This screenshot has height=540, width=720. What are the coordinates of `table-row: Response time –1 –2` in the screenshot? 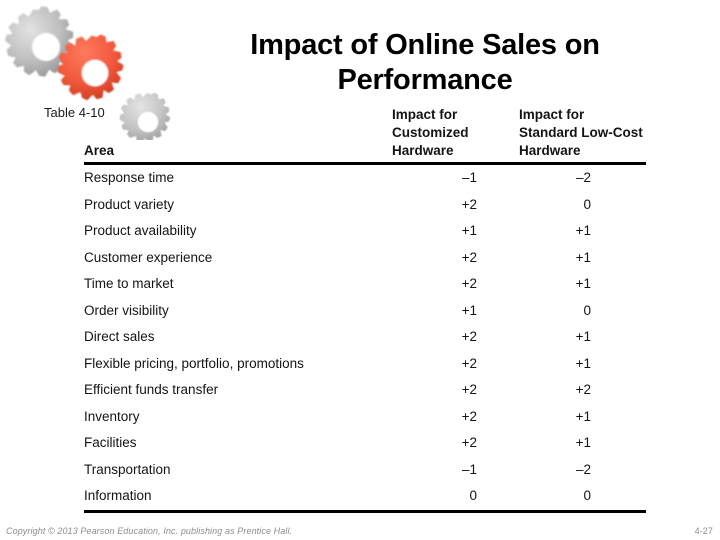 It's located at (365, 178).